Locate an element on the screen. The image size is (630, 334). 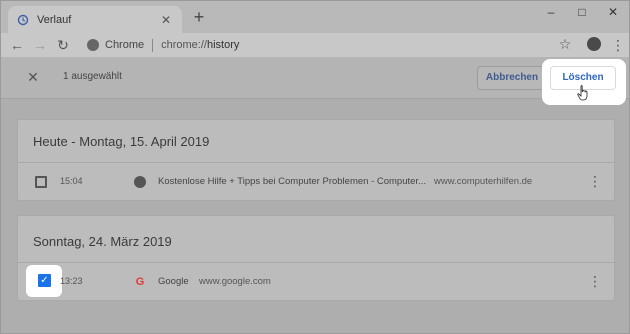
tab-title: Verlauf is located at coordinates (54, 19).